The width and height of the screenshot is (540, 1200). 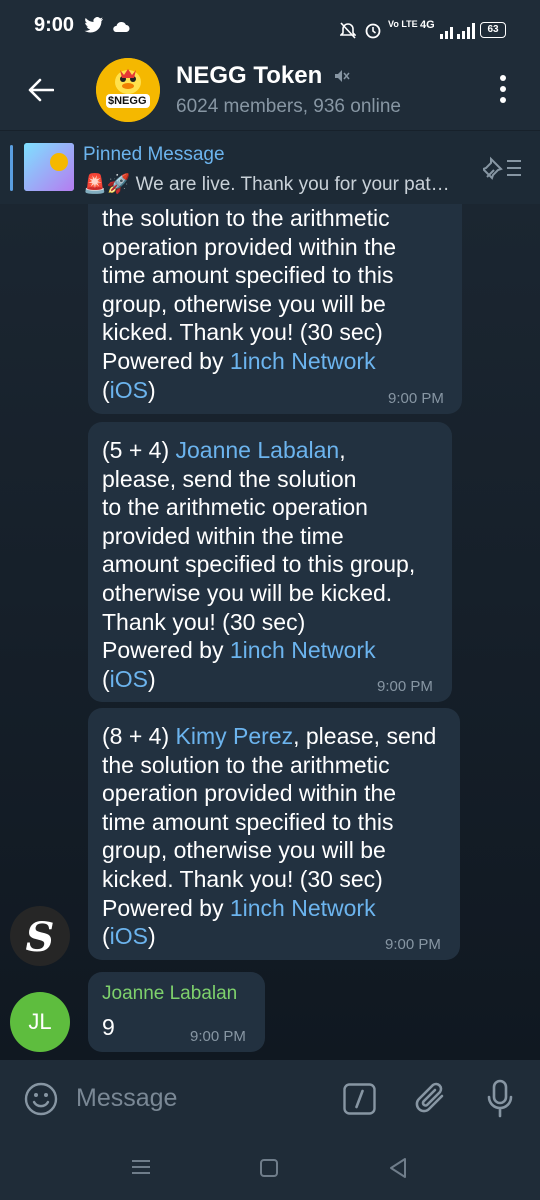 I want to click on cloud-icon, so click(x=121, y=26).